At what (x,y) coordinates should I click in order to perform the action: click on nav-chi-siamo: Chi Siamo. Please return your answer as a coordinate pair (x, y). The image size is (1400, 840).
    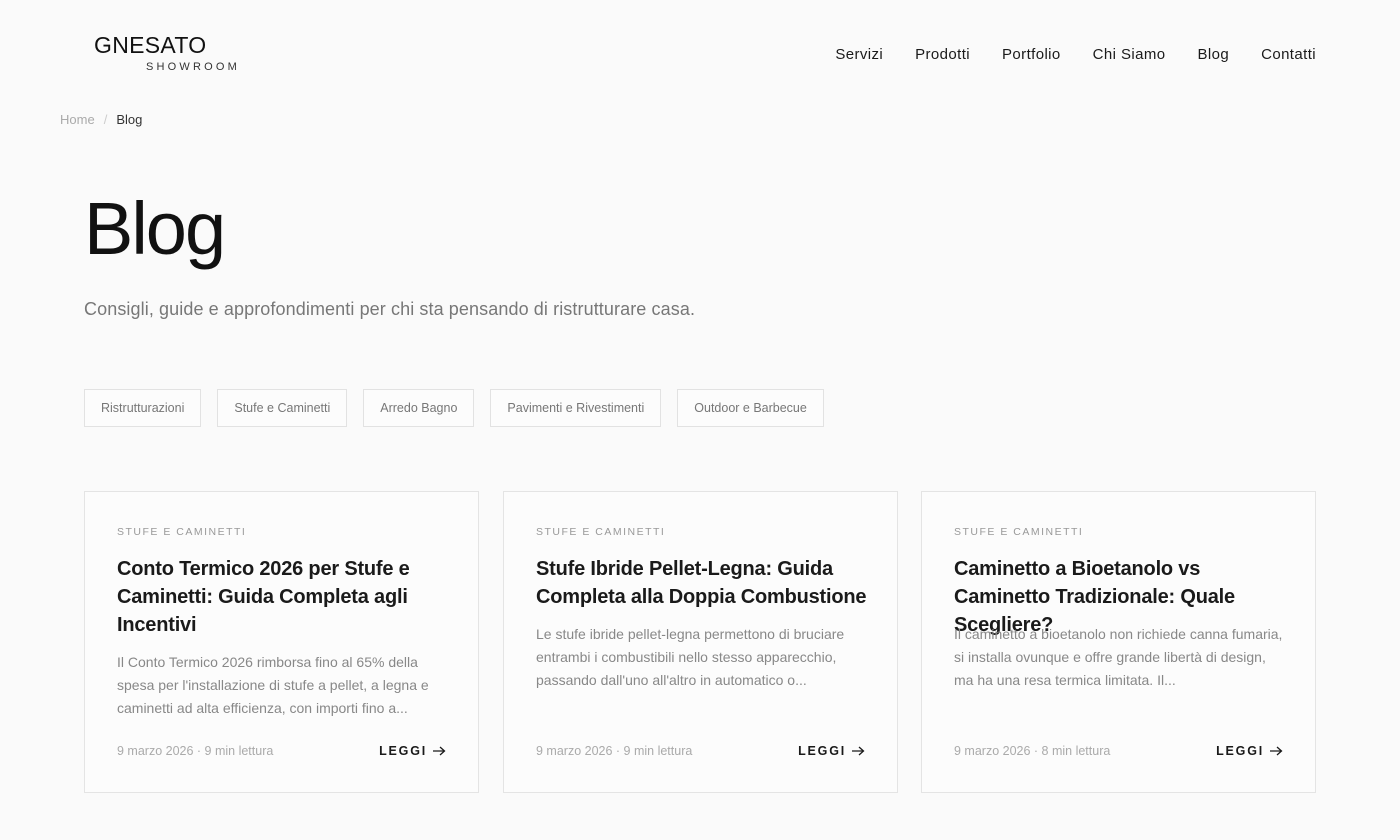
    Looking at the image, I should click on (1129, 54).